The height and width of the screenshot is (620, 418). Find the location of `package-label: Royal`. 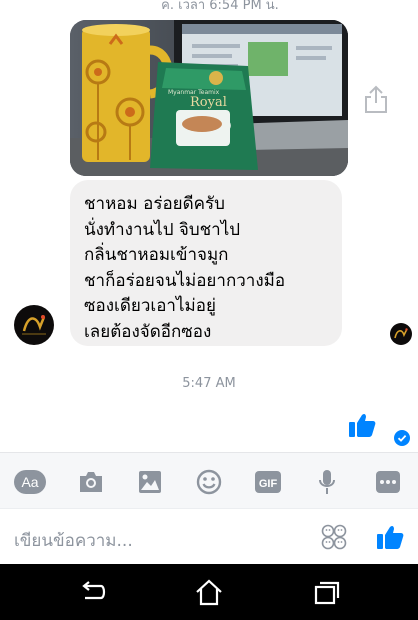

package-label: Royal is located at coordinates (208, 102).